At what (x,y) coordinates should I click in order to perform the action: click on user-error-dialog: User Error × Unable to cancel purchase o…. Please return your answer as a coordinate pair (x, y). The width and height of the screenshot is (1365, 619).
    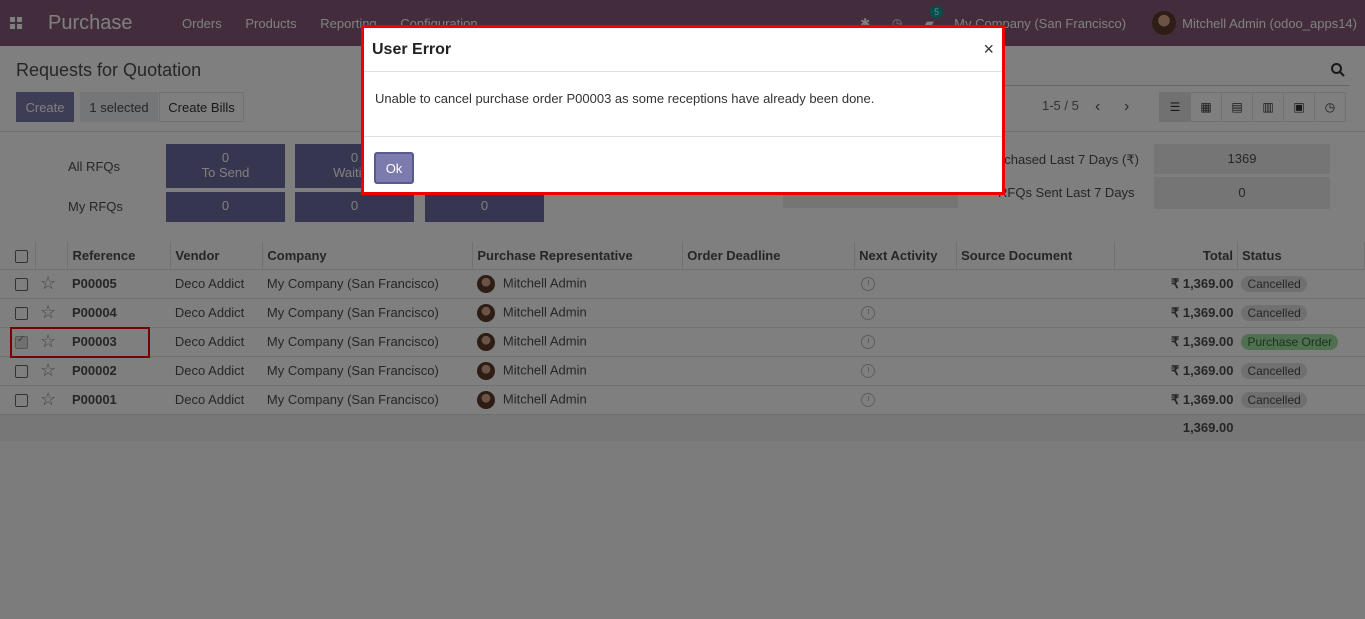
    Looking at the image, I should click on (683, 110).